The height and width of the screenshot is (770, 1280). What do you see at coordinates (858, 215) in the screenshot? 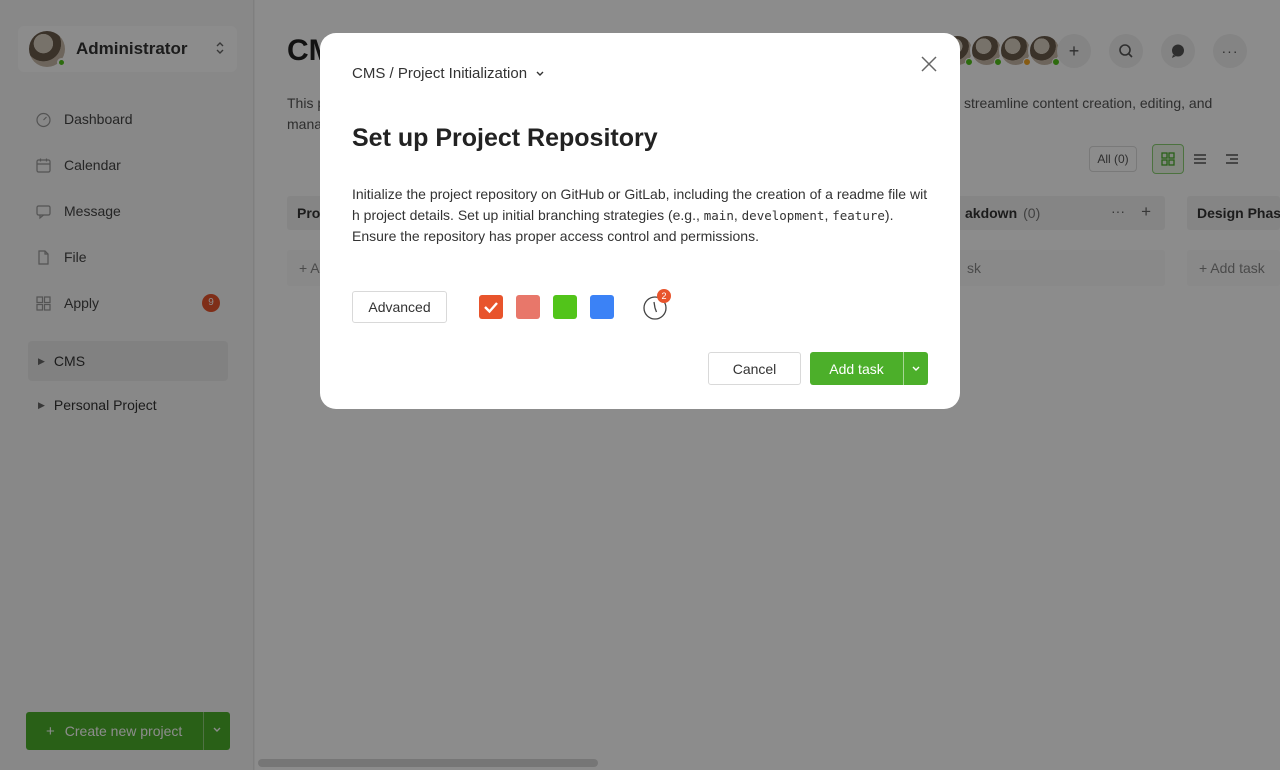
I see `code-feature: feature` at bounding box center [858, 215].